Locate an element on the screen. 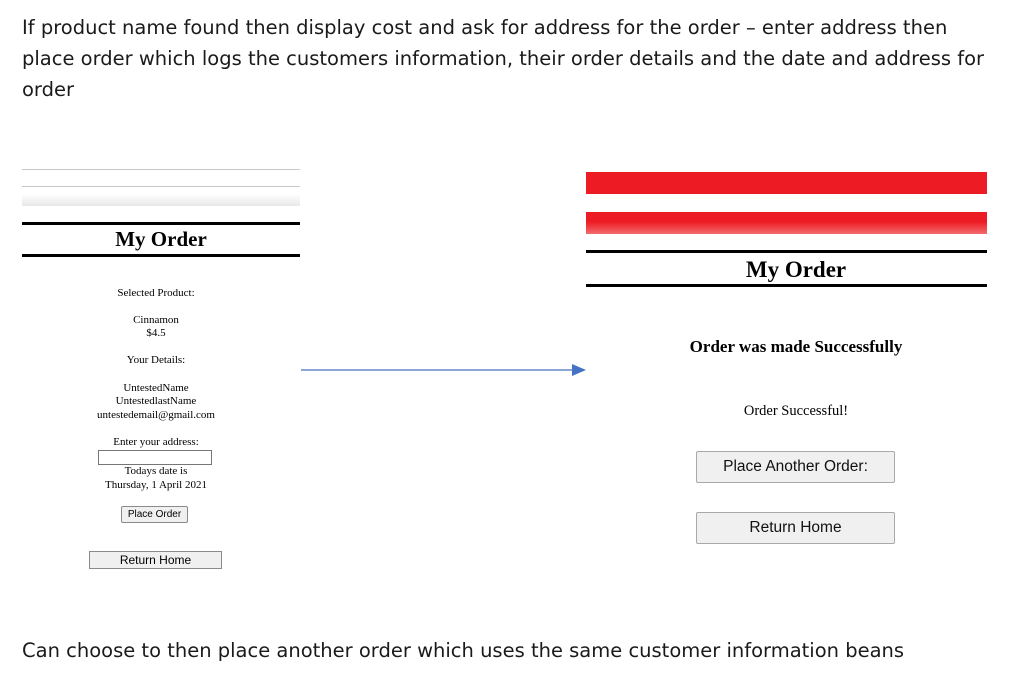  success-heading: Order was made Successfully is located at coordinates (796, 346).